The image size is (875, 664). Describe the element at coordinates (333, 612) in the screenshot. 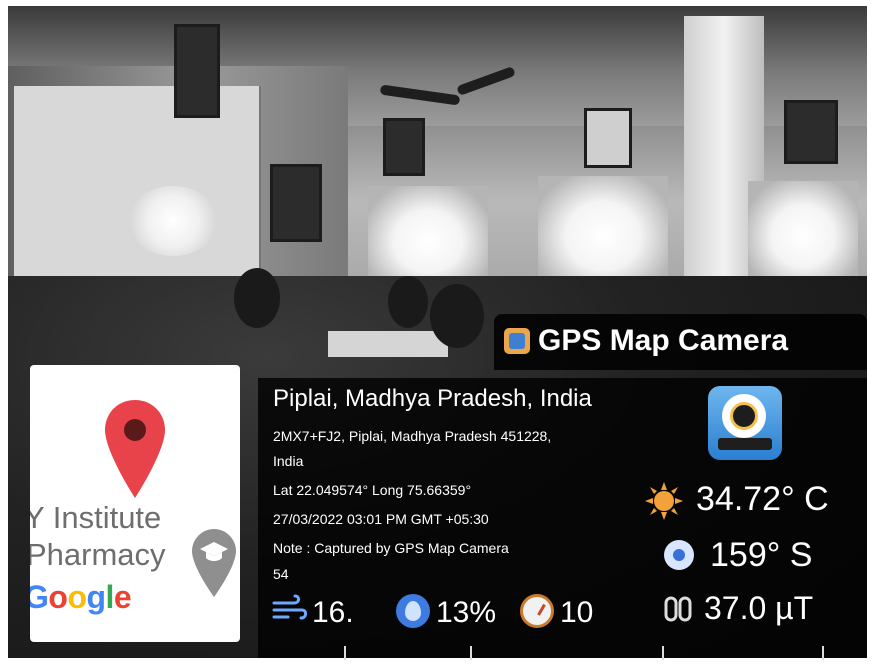

I see `wind-speed: 16.` at that location.